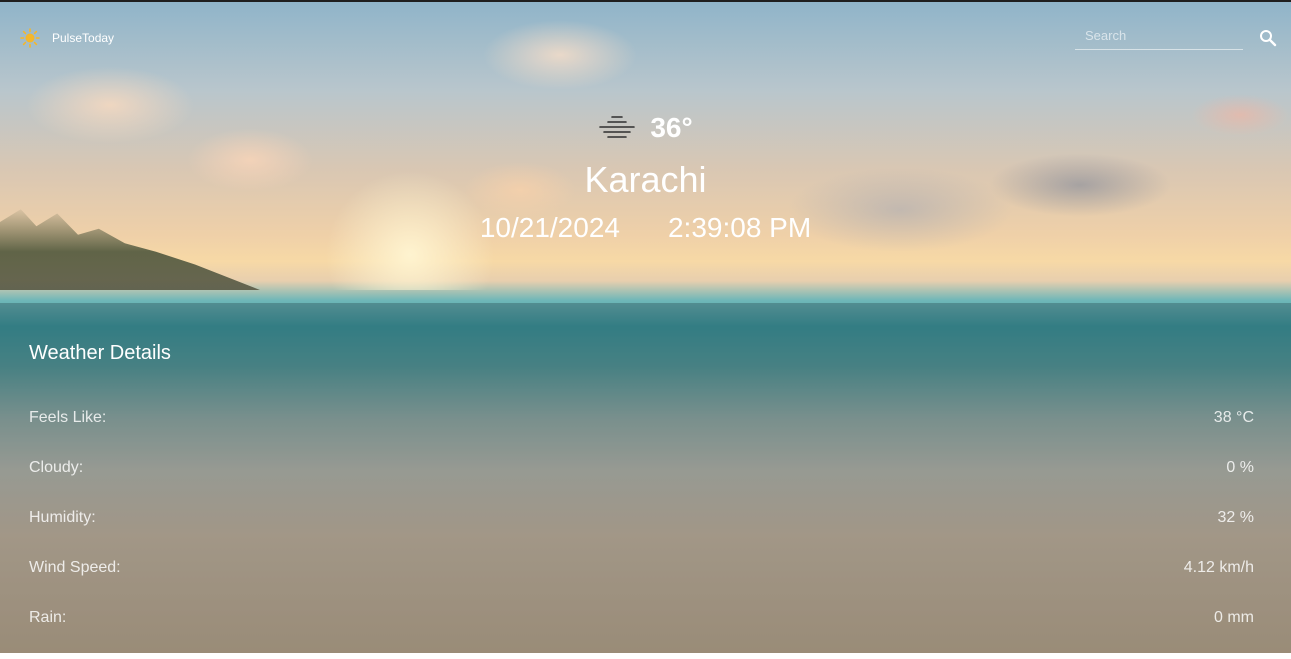 The width and height of the screenshot is (1291, 659). I want to click on detail-row-cloudy: Cloudy: 0 %, so click(641, 484).